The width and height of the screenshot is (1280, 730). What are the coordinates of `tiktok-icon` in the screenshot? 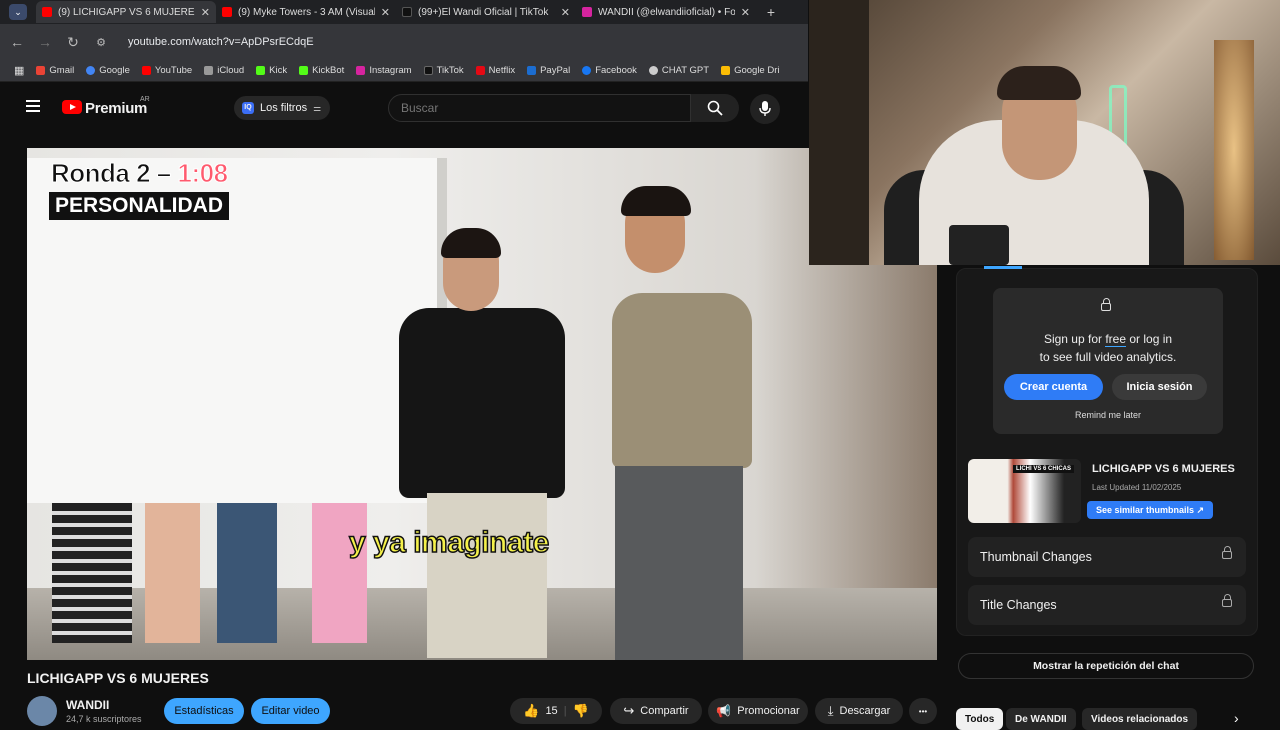 It's located at (428, 70).